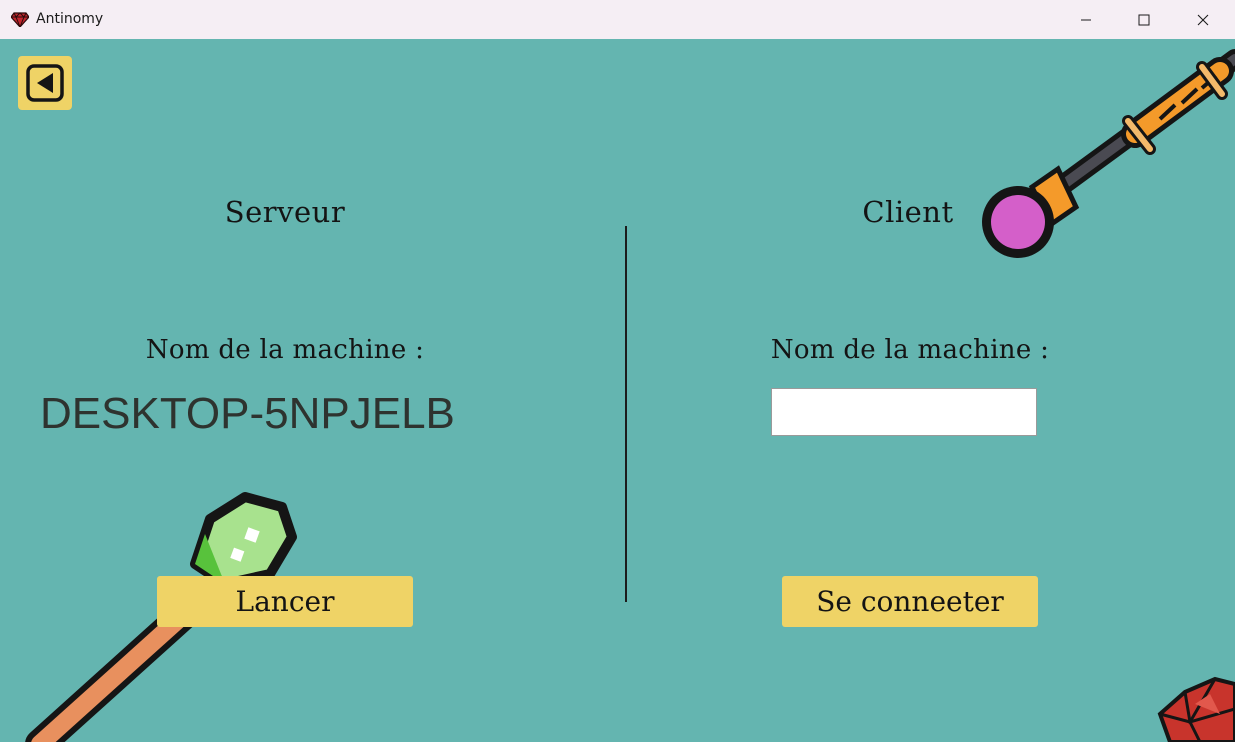 The image size is (1235, 742). Describe the element at coordinates (904, 412) in the screenshot. I see `client-machine-input` at that location.